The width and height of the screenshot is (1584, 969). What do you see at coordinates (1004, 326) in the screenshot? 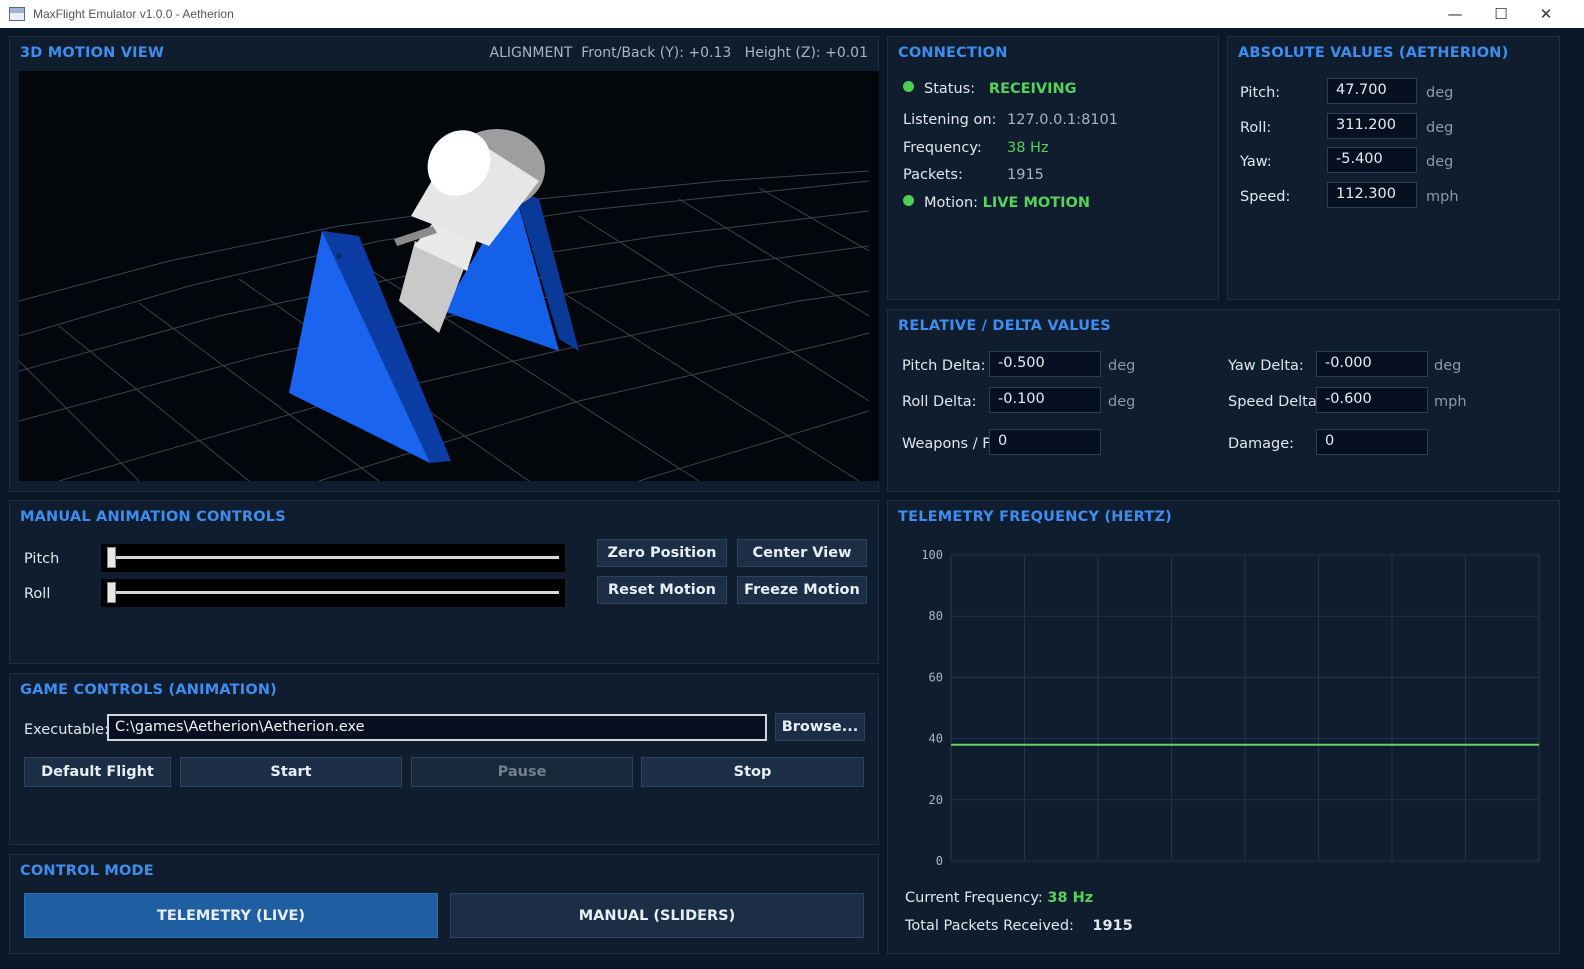
I see `relative-values-title: RELATIVE / DELTA VALUES` at bounding box center [1004, 326].